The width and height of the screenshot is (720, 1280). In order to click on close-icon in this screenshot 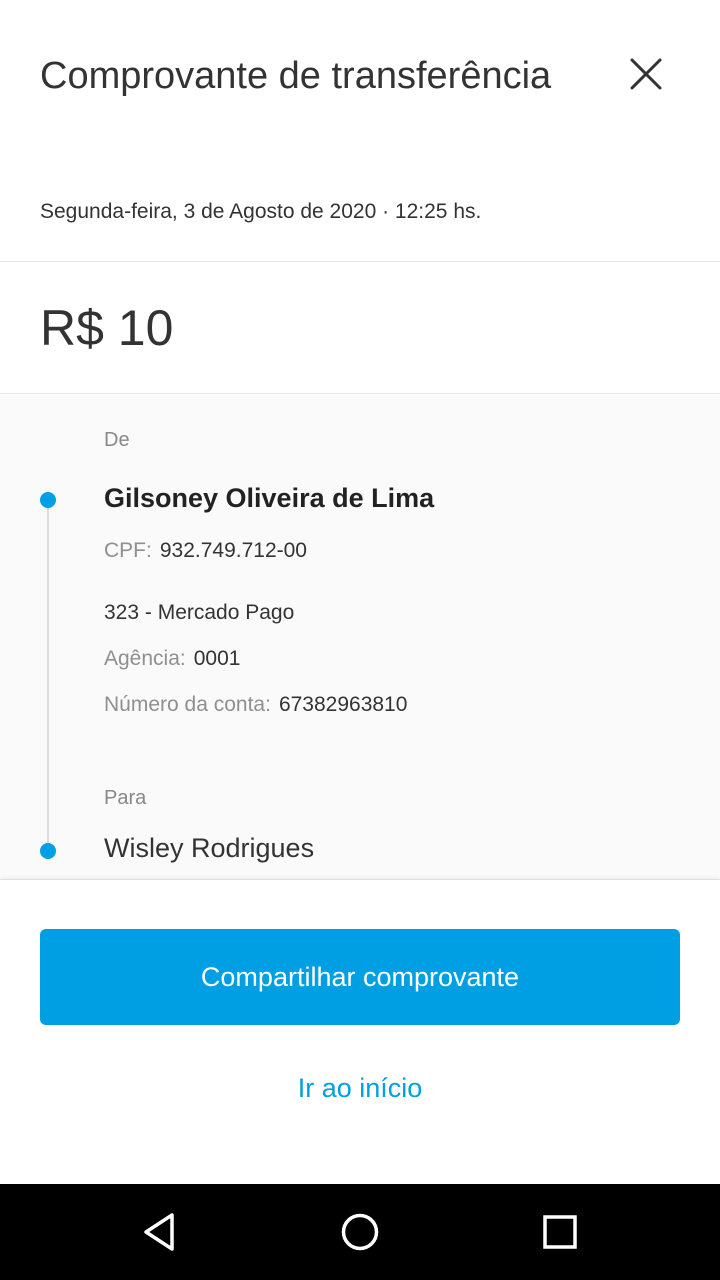, I will do `click(646, 74)`.